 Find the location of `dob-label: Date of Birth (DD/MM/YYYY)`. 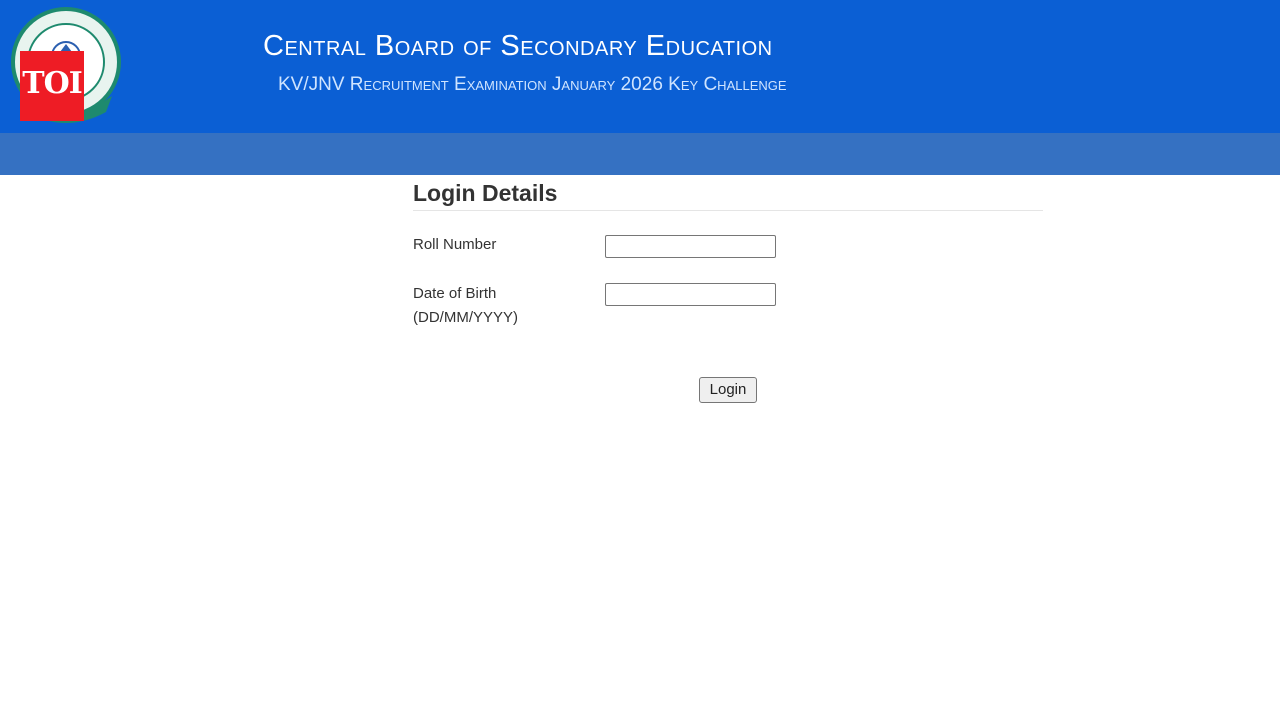

dob-label: Date of Birth (DD/MM/YYYY) is located at coordinates (465, 305).